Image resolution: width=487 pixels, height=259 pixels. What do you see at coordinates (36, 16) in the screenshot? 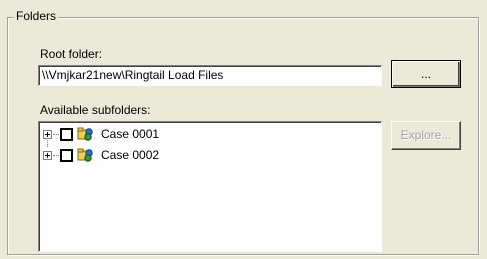
I see `folders-group-title: Folders` at bounding box center [36, 16].